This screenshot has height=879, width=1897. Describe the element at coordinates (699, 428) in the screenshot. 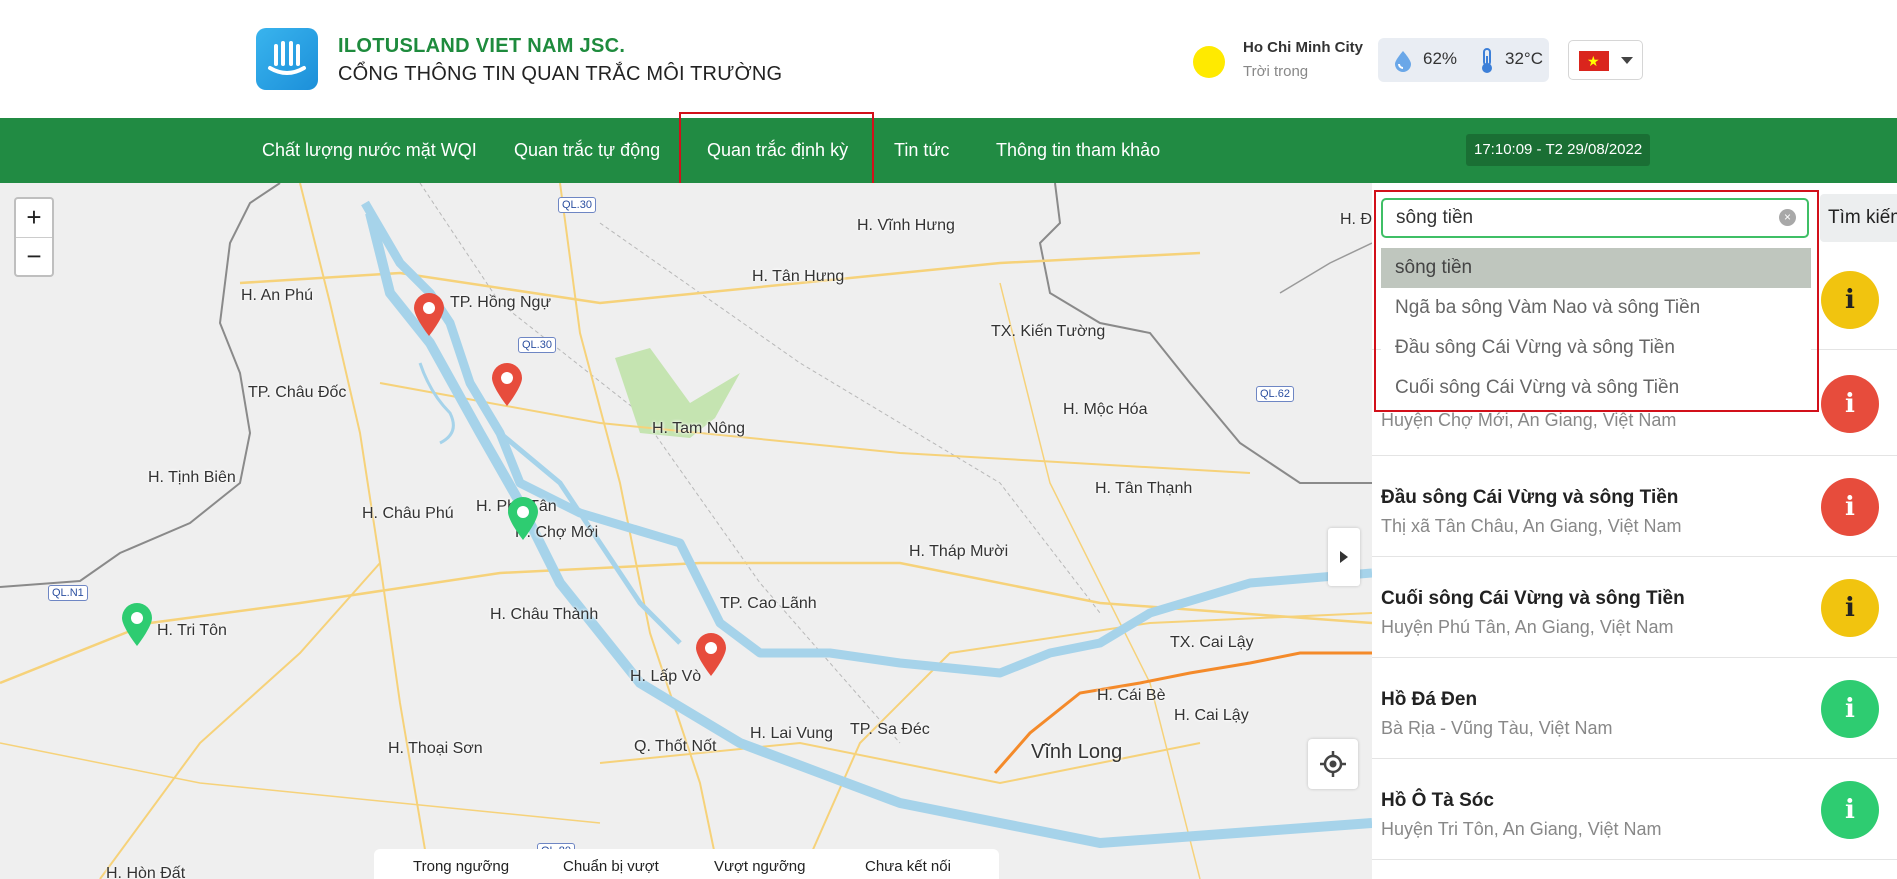

I see `map-label: H. Tam Nông` at that location.